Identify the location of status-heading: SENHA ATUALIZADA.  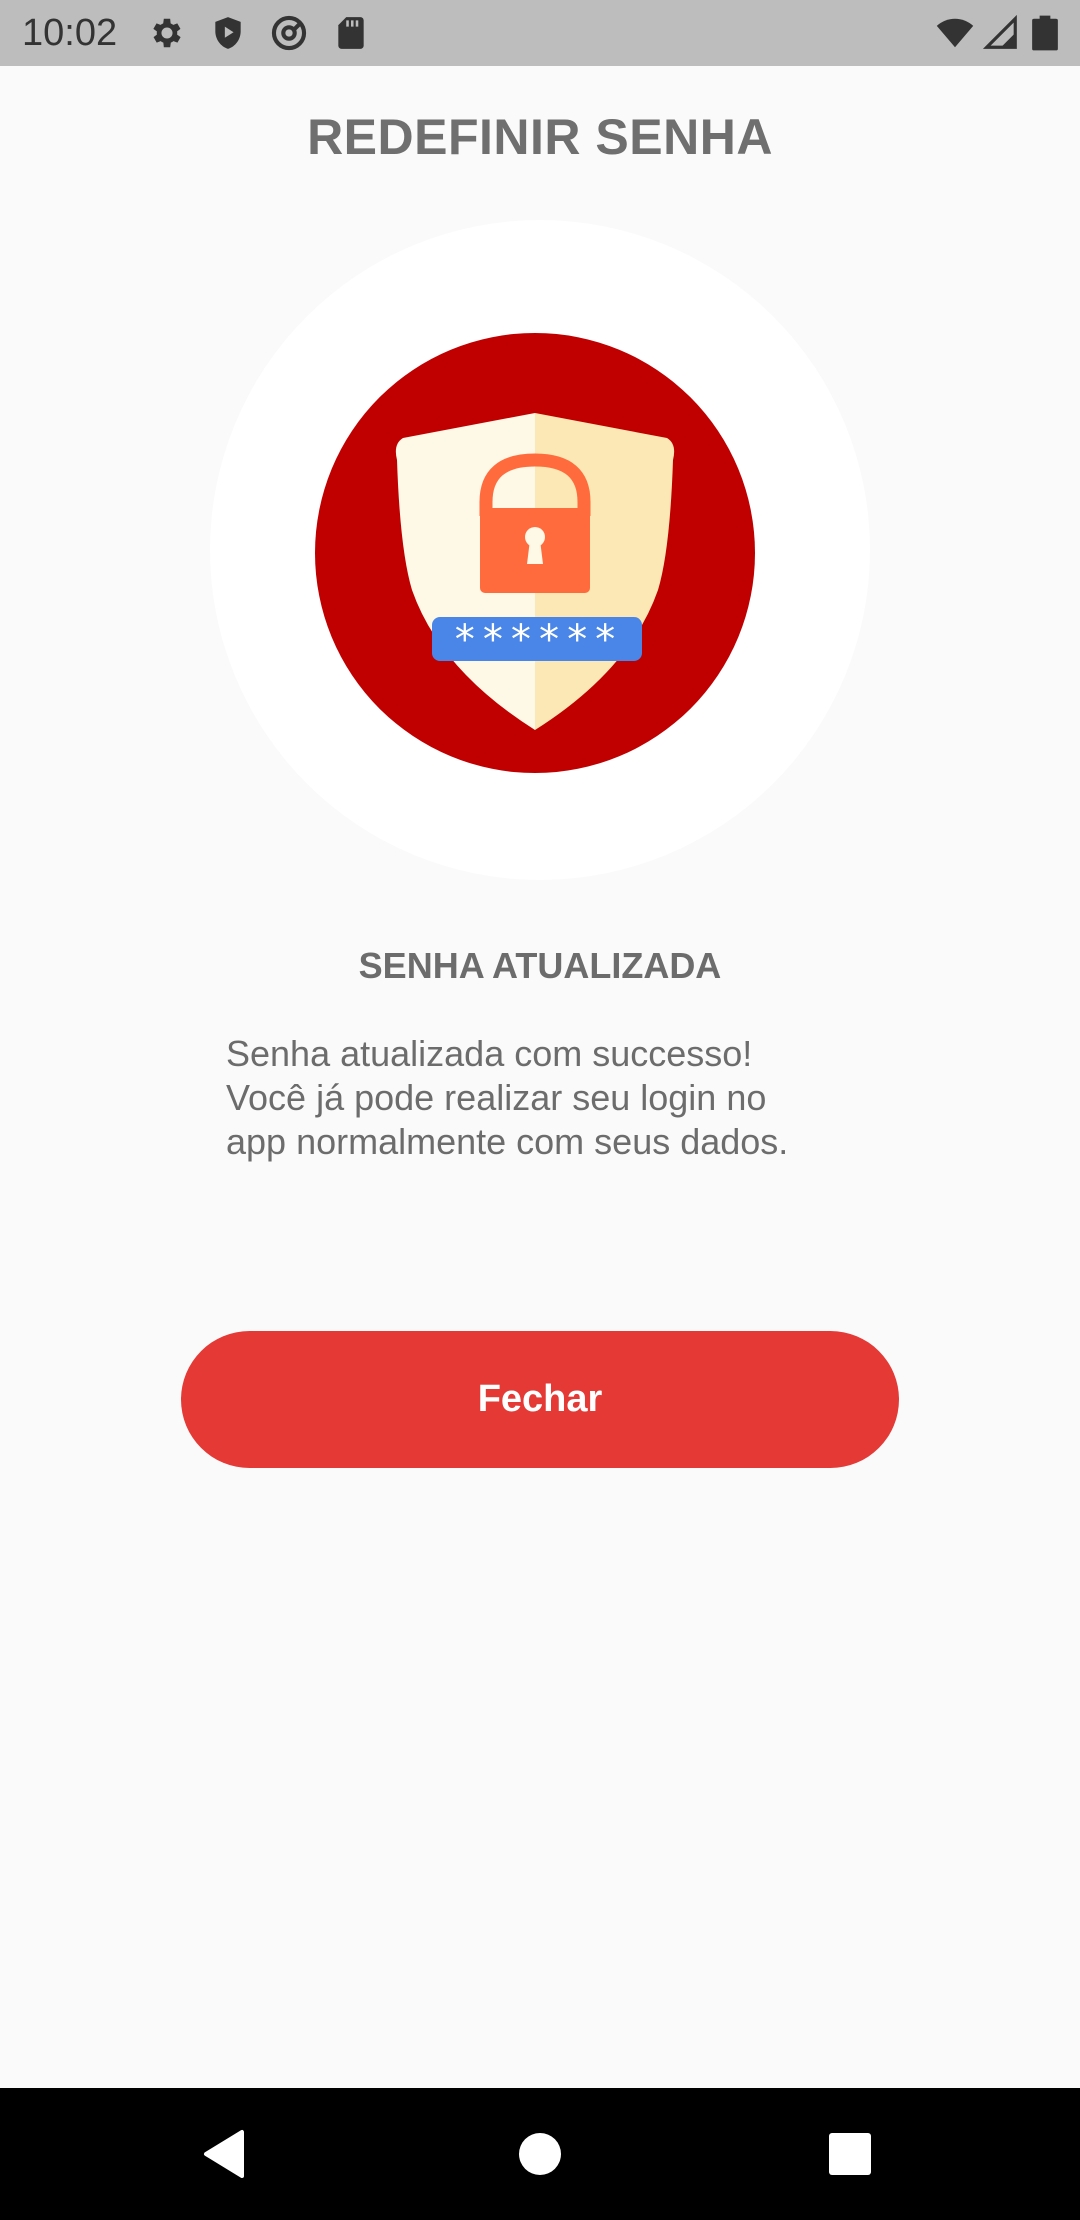
(540, 965).